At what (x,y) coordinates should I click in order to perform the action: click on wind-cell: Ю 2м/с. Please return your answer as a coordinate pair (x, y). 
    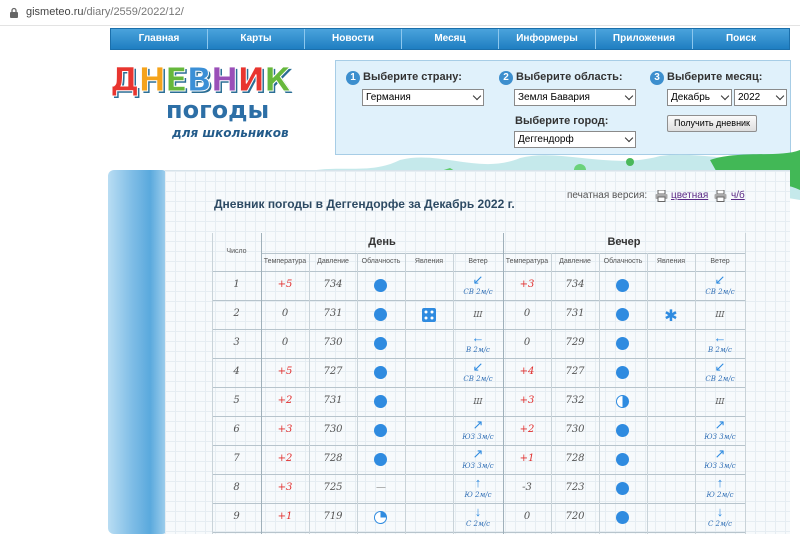
    Looking at the image, I should click on (478, 495).